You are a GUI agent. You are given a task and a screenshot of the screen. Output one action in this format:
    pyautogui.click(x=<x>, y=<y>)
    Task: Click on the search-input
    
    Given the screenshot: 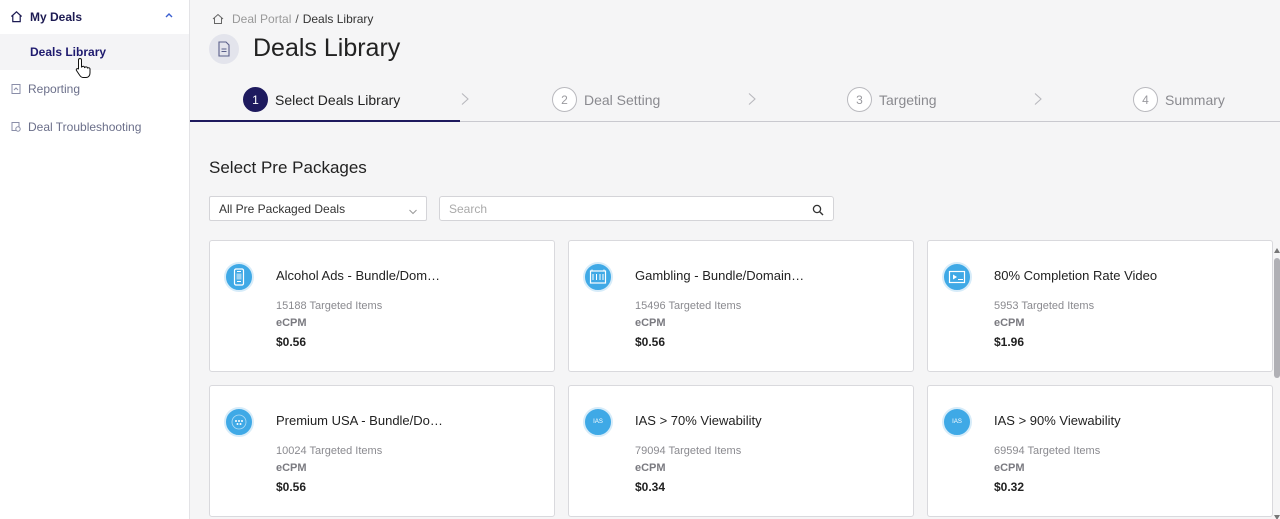 What is the action you would take?
    pyautogui.click(x=620, y=208)
    